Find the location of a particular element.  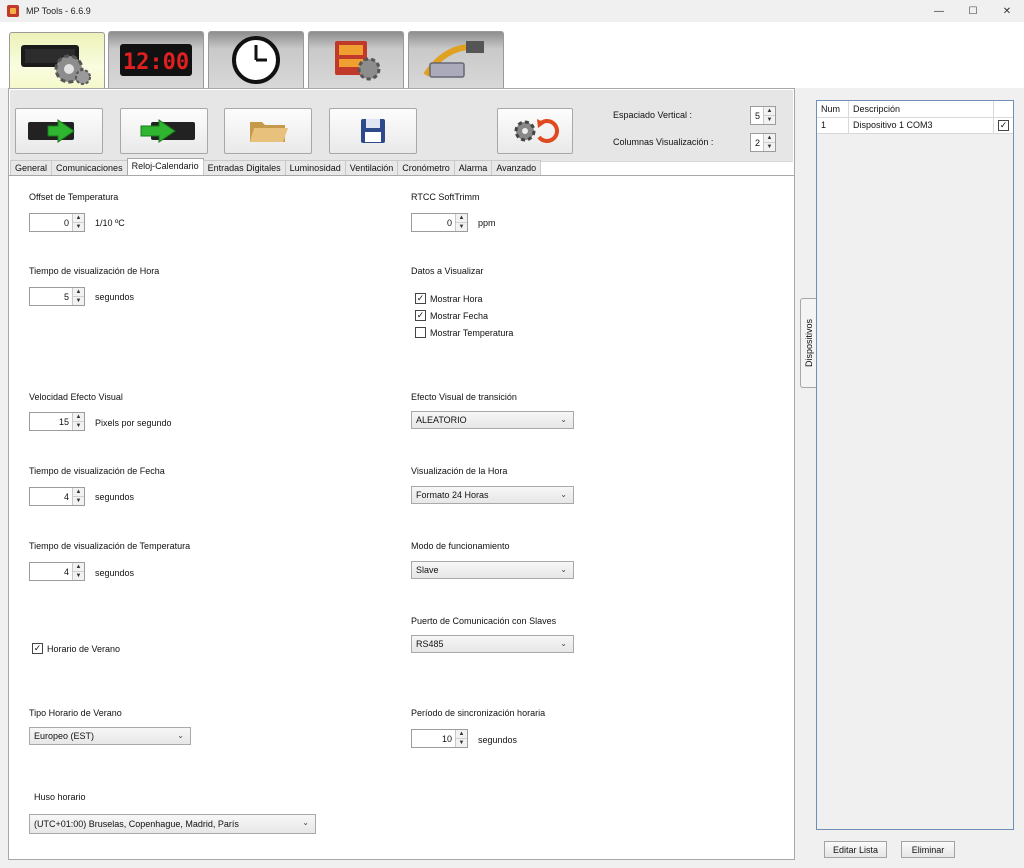

hour-display-time-spinner: 5 ▲ ▼ is located at coordinates (57, 296).